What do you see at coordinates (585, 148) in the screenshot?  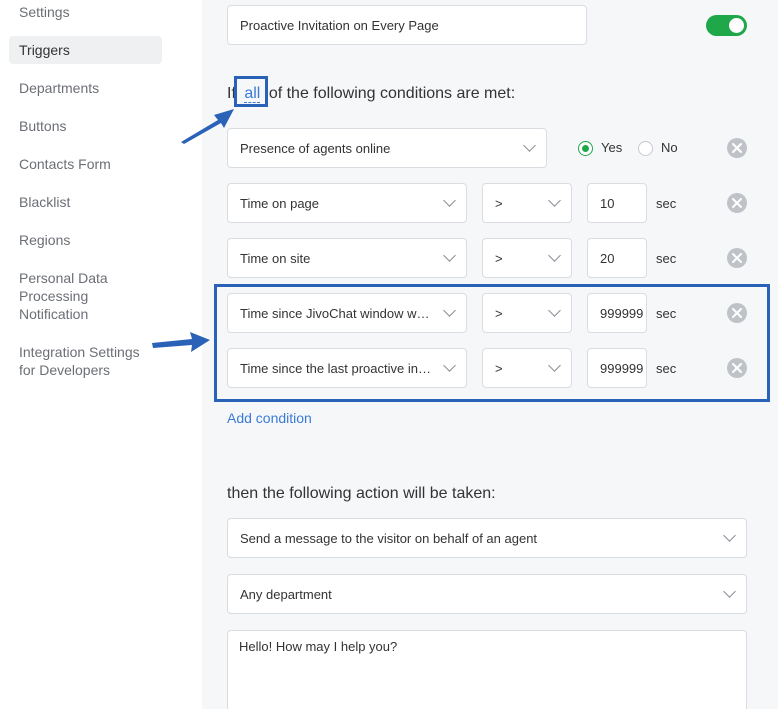 I see `presence-yes-radio` at bounding box center [585, 148].